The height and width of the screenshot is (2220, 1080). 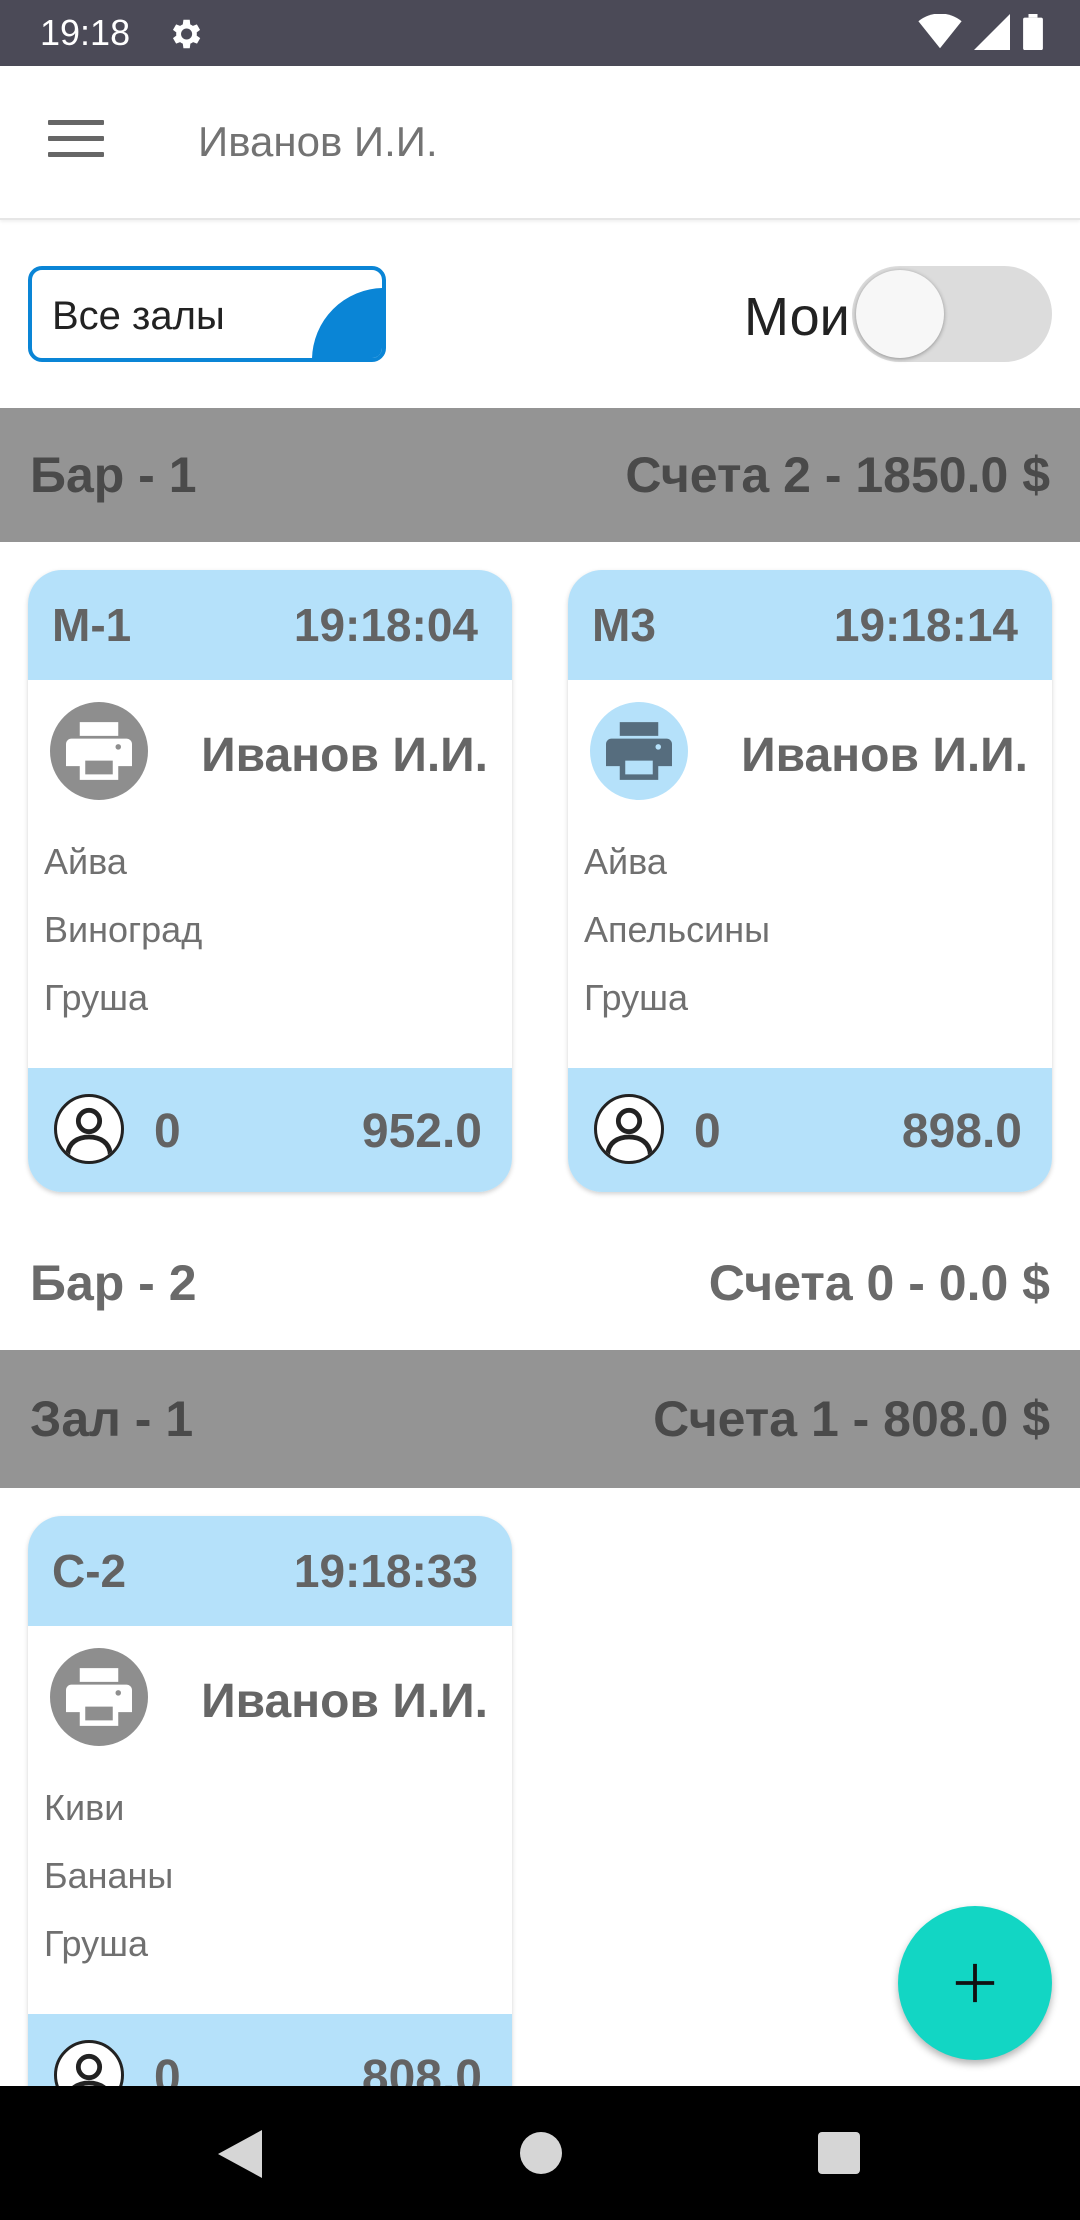 What do you see at coordinates (839, 2153) in the screenshot?
I see `recent-apps-icon` at bounding box center [839, 2153].